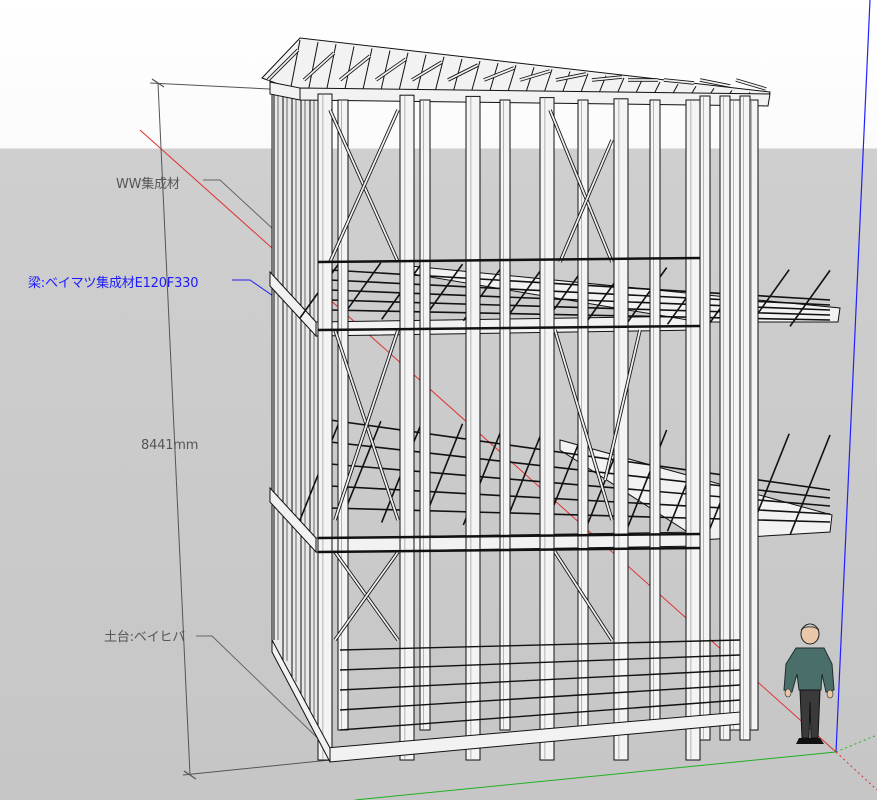 This screenshot has width=877, height=800. Describe the element at coordinates (788, 693) in the screenshot. I see `figure-hand-left` at that location.